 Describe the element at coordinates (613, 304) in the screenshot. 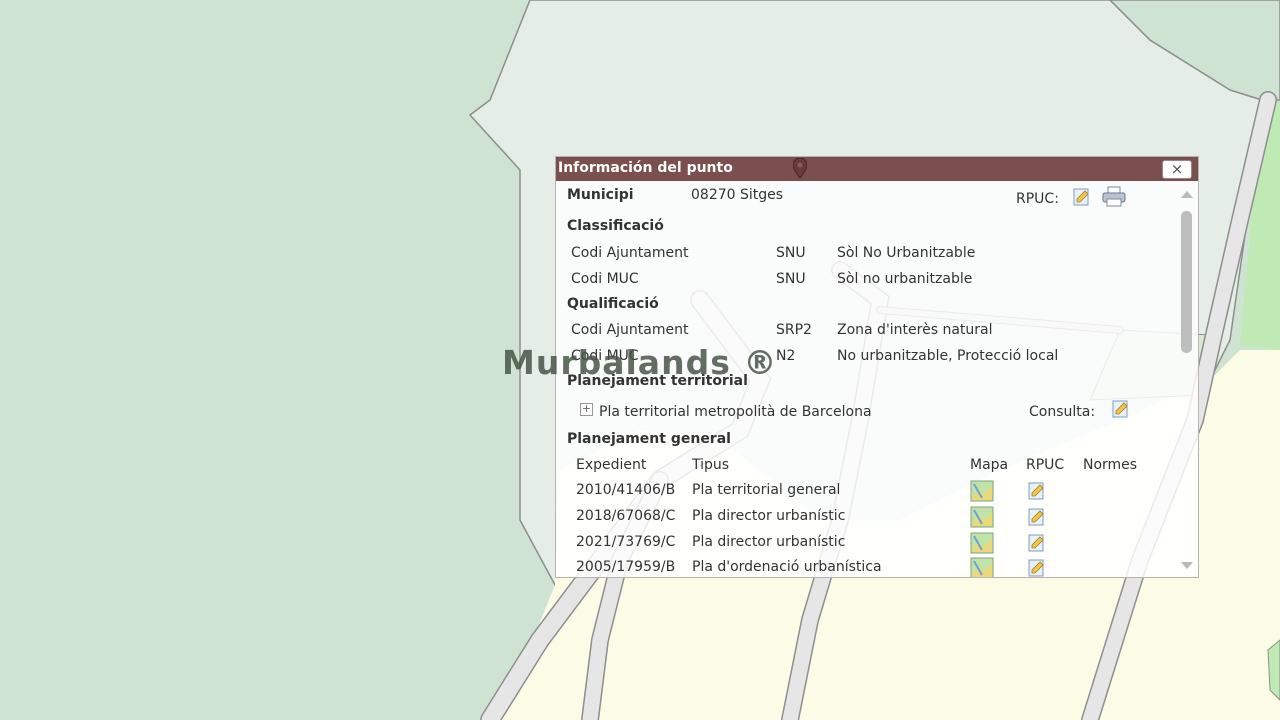

I see `qualificacio-heading: Qualificació` at that location.